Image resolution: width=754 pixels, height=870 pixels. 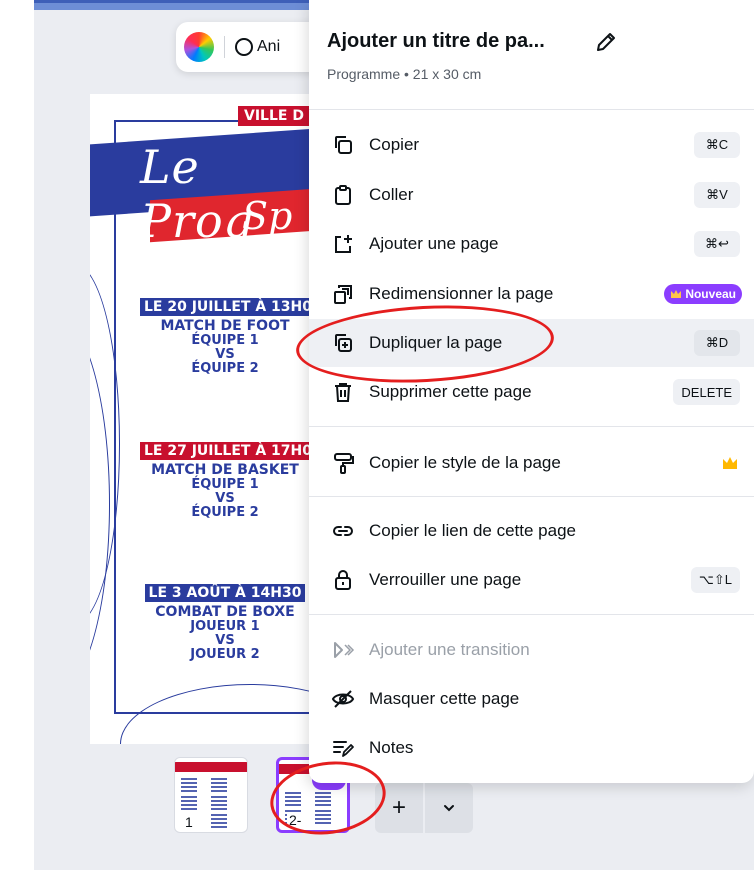 I want to click on floating-toolbar: Ani, so click(x=251, y=47).